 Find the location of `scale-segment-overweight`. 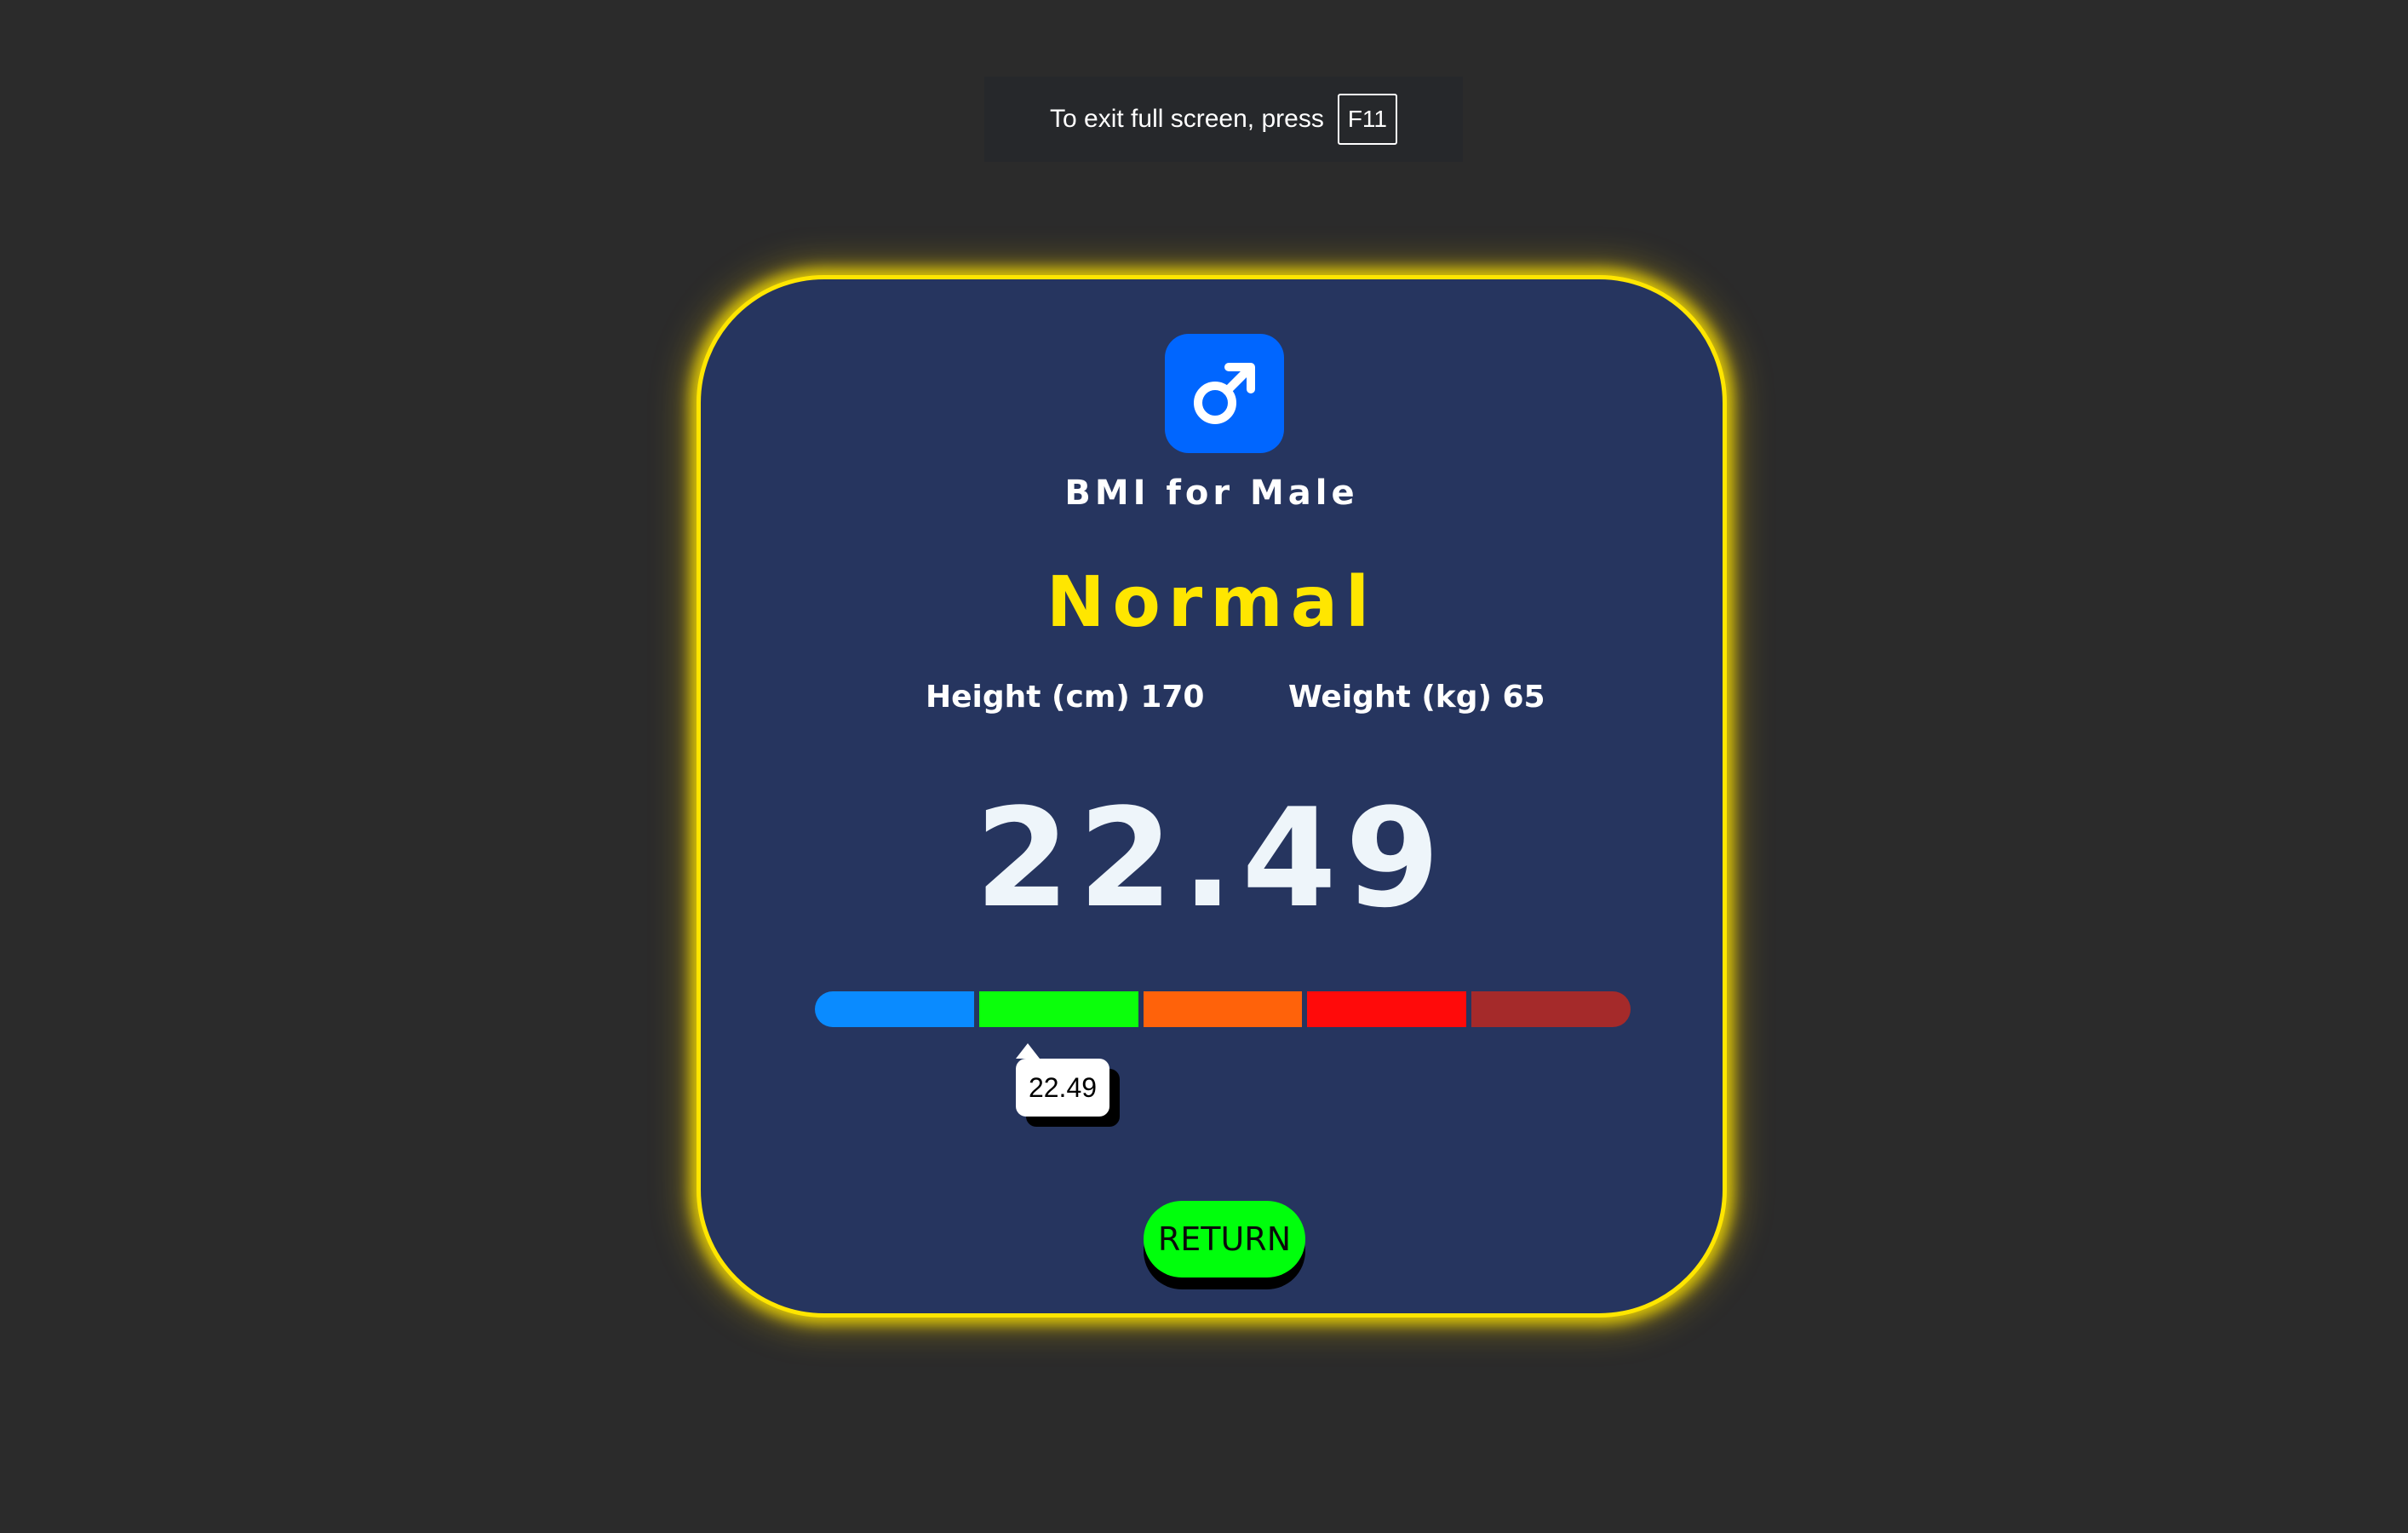

scale-segment-overweight is located at coordinates (1223, 1009).